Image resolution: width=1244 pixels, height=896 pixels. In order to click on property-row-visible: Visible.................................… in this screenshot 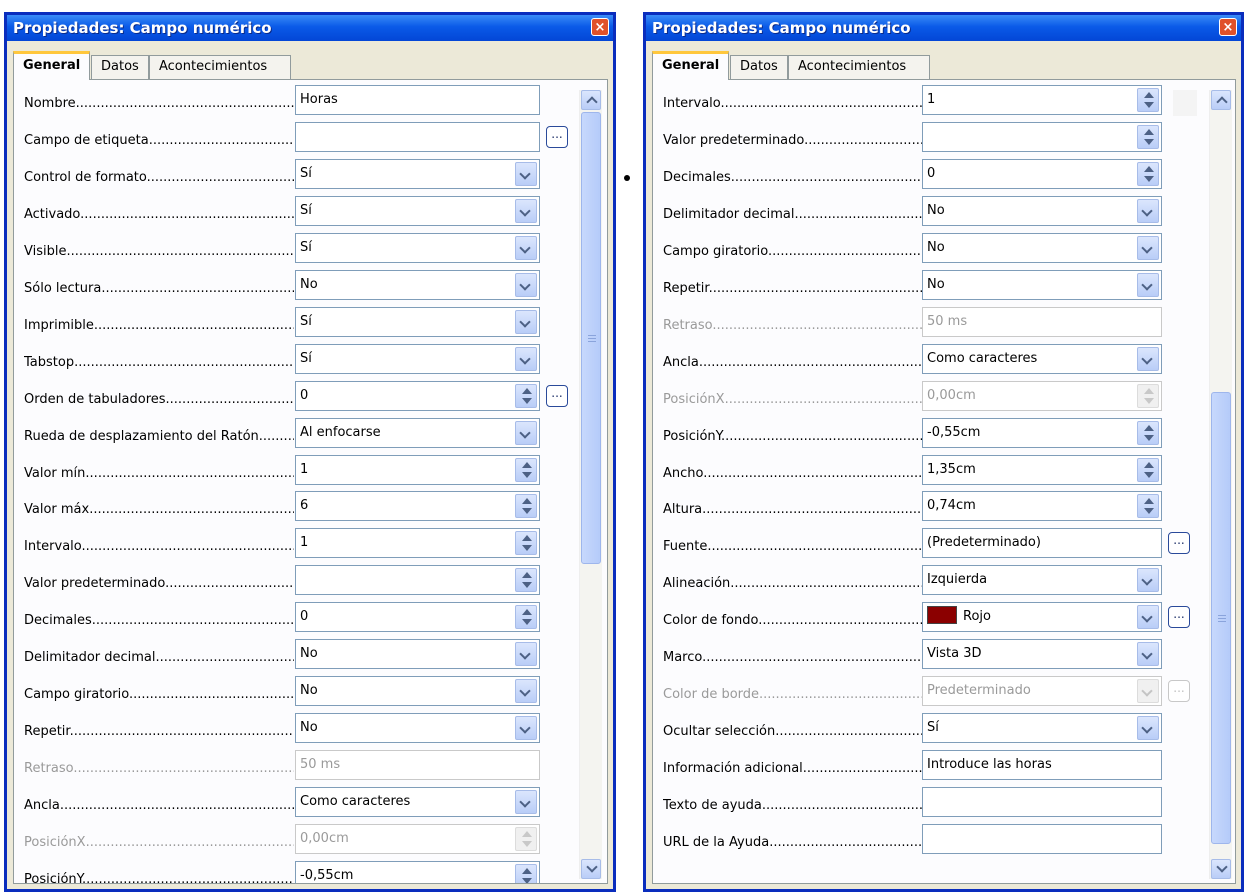, I will do `click(310, 246)`.